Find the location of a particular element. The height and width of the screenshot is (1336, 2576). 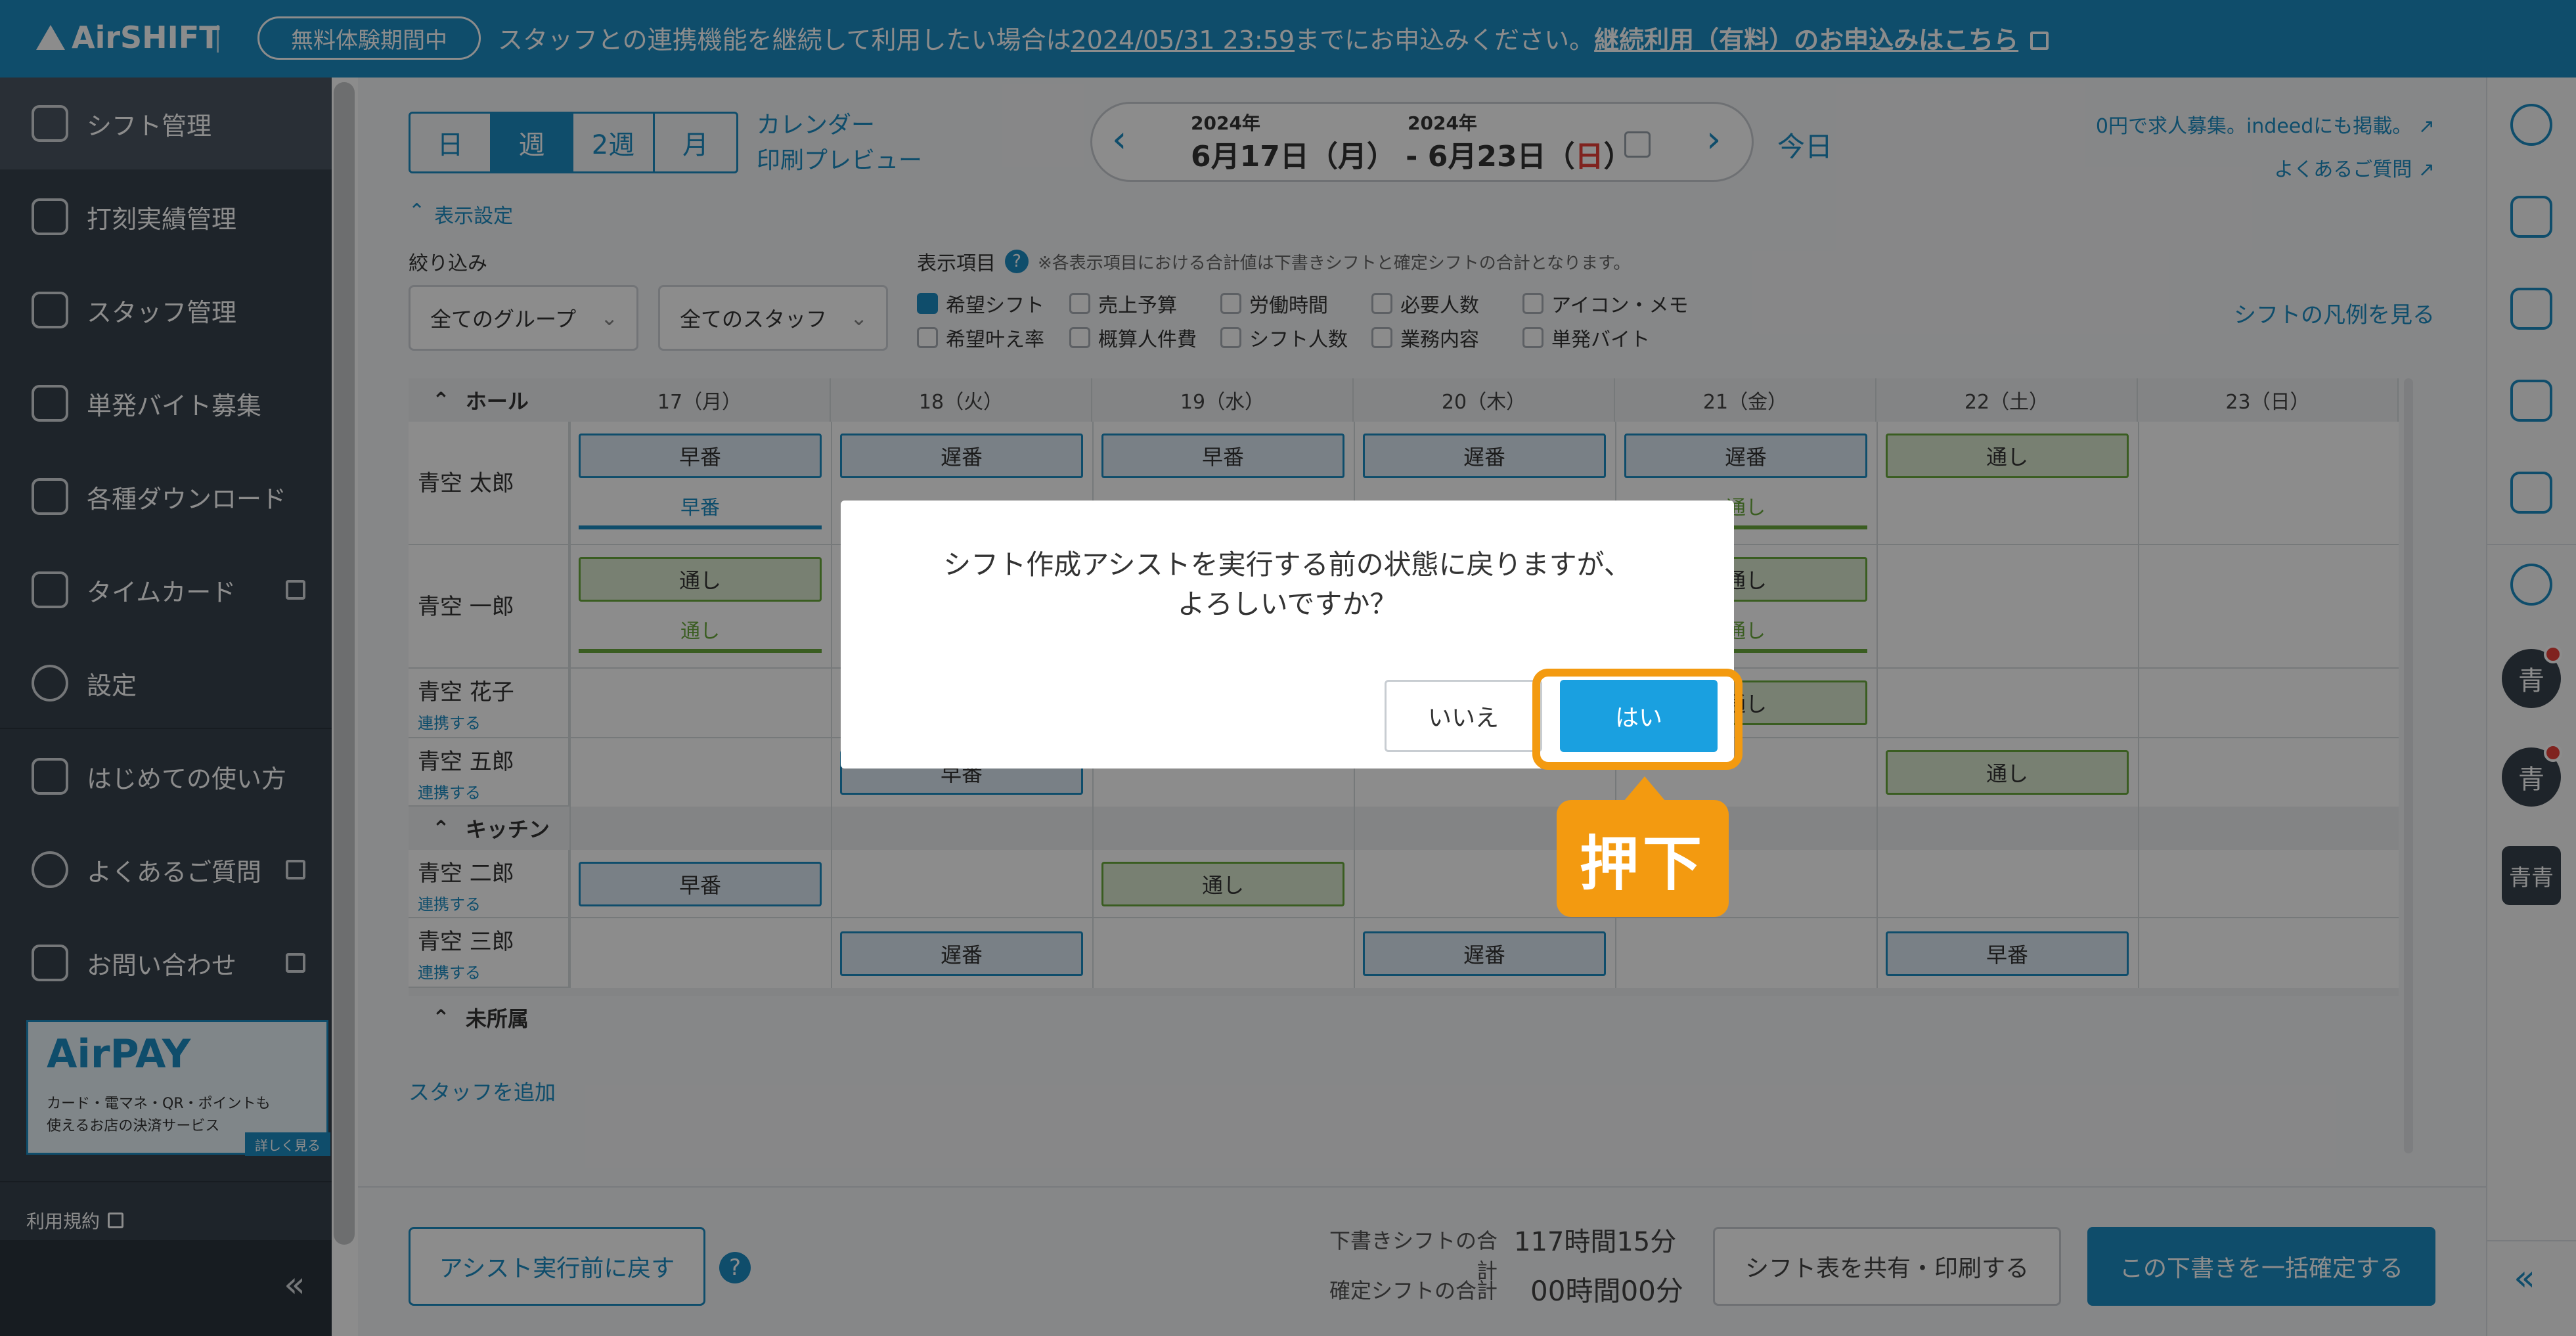

press-callout: 押下 is located at coordinates (1643, 858).